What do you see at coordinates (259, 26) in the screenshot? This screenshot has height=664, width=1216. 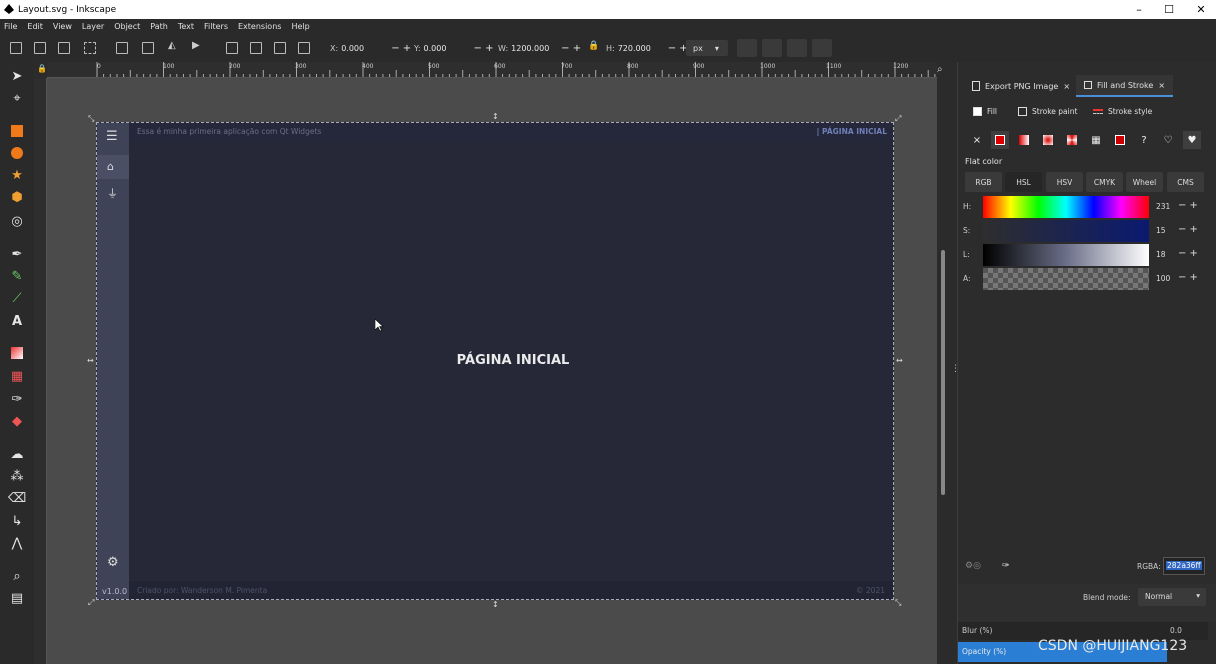 I see `menu-extensions: Extensions` at bounding box center [259, 26].